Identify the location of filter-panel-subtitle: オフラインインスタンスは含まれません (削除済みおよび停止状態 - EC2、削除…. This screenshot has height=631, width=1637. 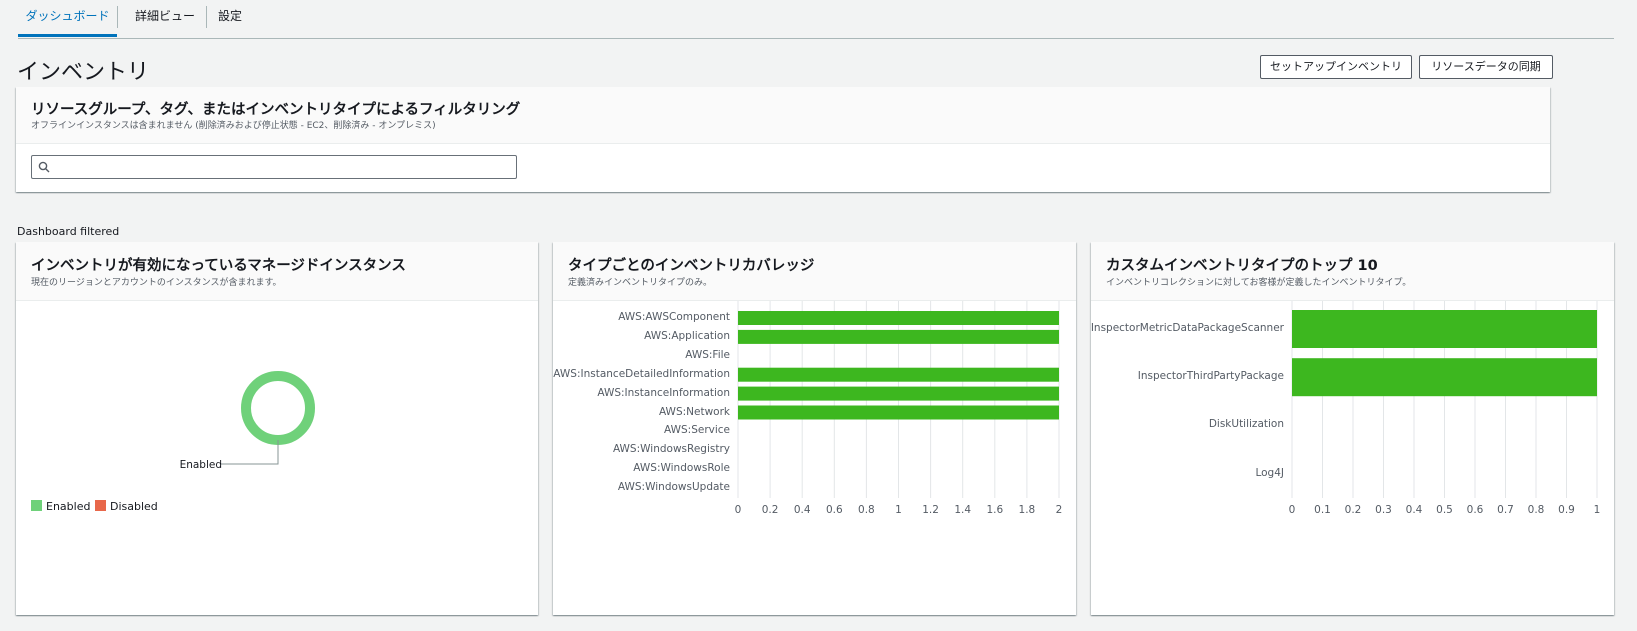
(233, 126).